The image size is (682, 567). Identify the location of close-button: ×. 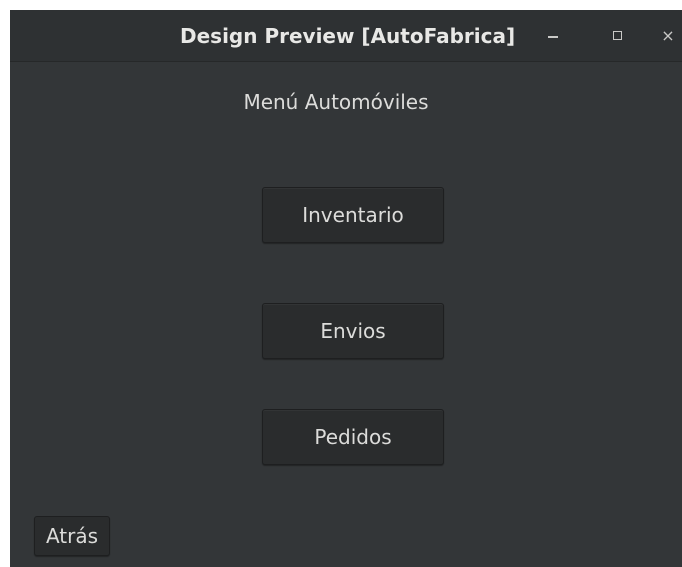
(668, 36).